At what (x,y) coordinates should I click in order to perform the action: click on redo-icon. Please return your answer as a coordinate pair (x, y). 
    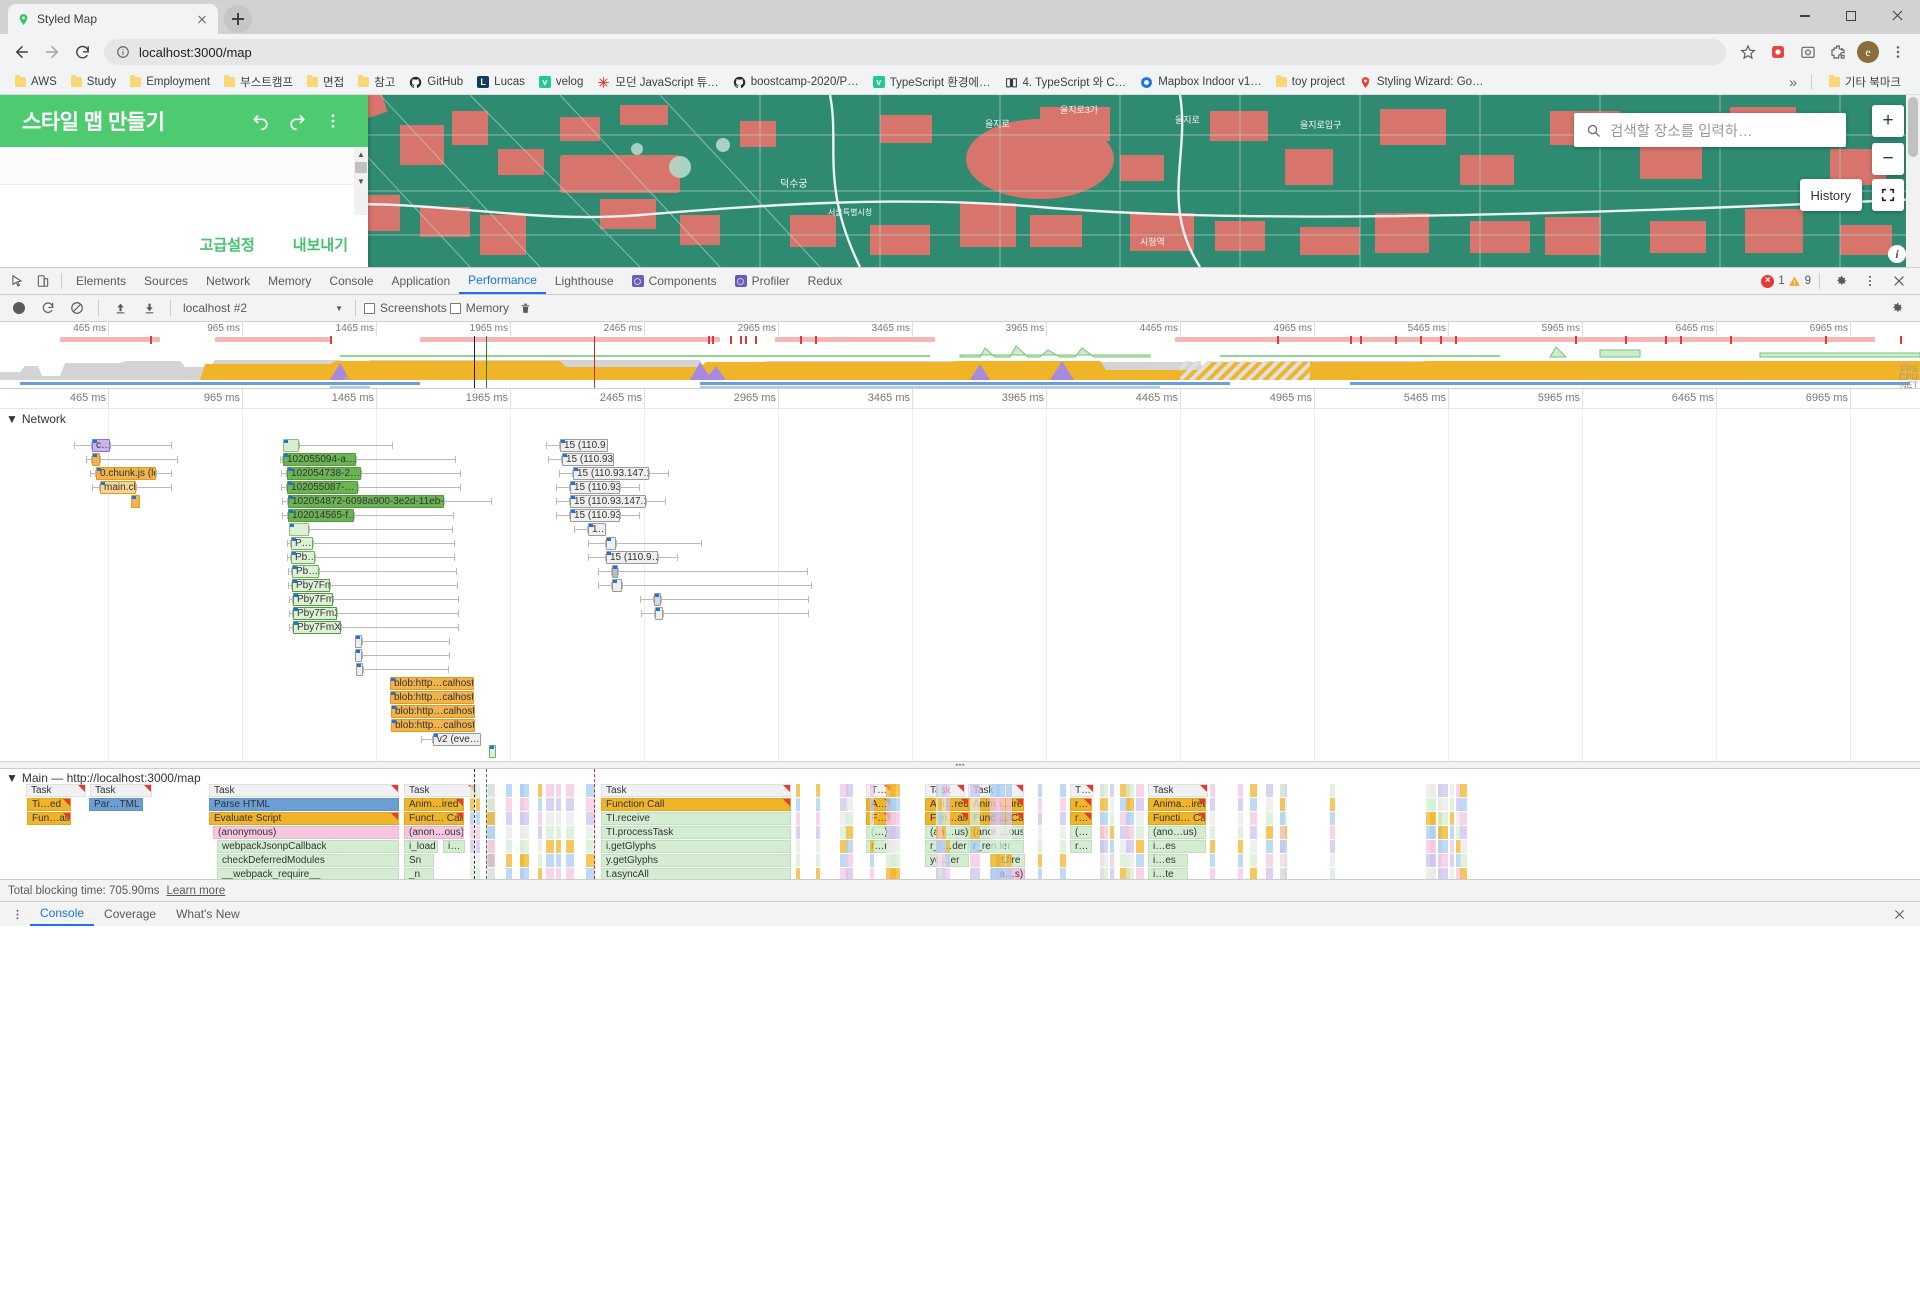
    Looking at the image, I should click on (297, 121).